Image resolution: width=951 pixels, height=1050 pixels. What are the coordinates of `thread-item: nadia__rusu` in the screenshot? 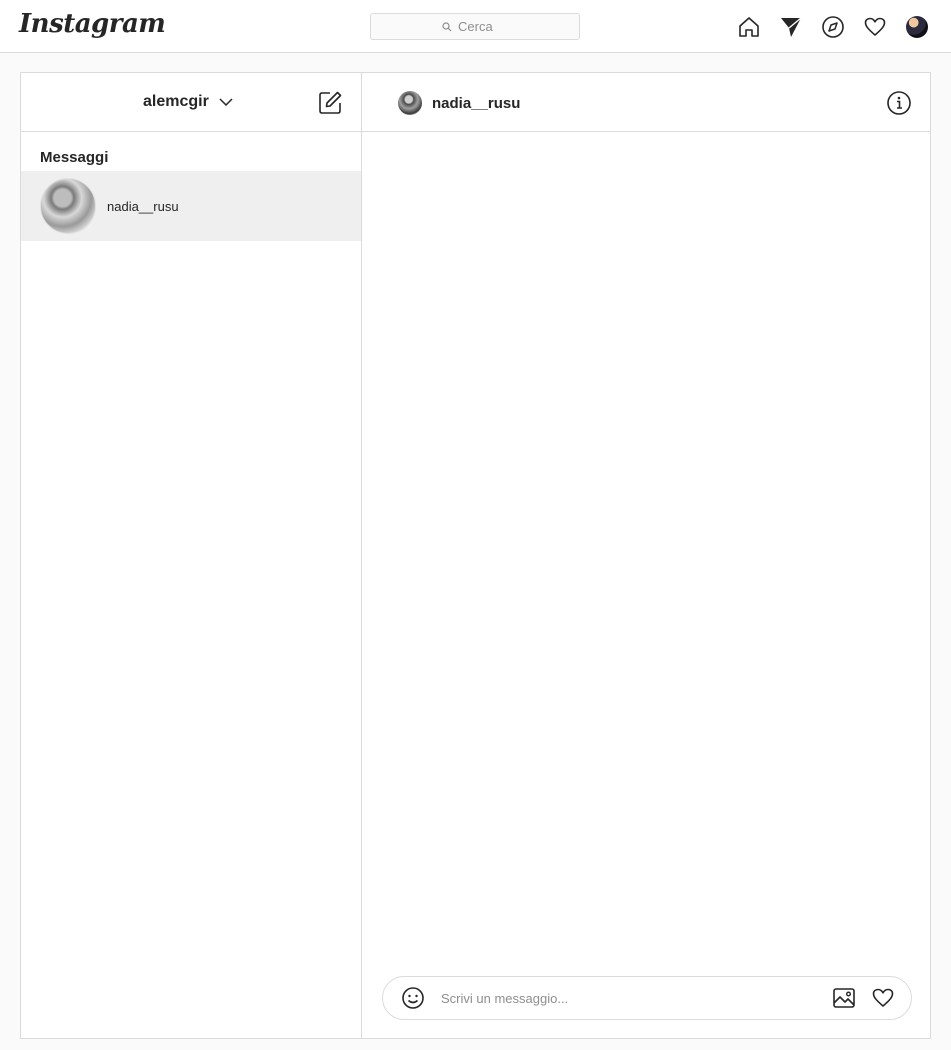 It's located at (191, 206).